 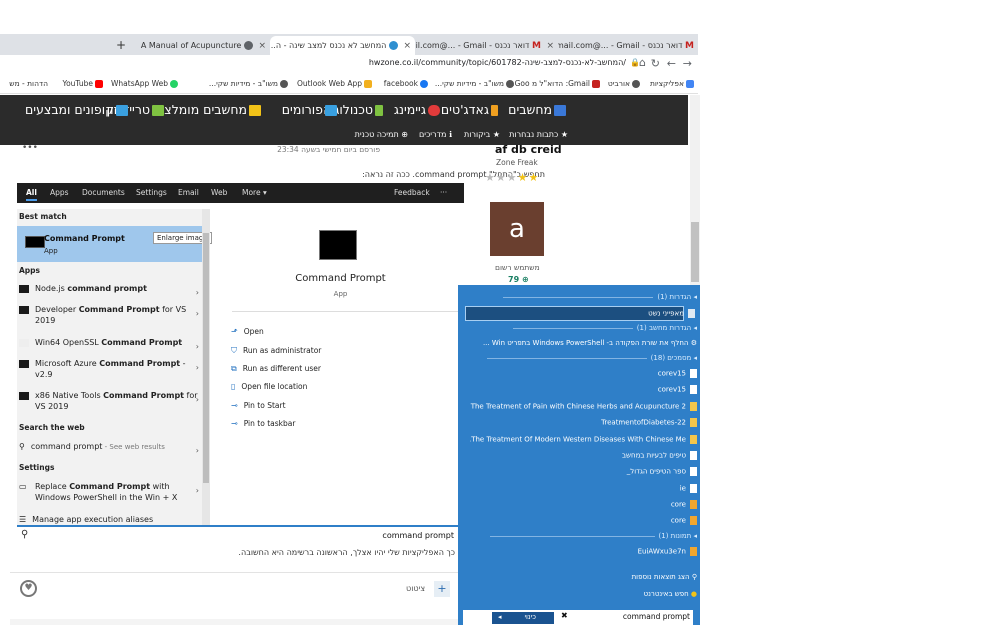 What do you see at coordinates (624, 83) in the screenshot?
I see `bookmark-orbit: אורביט` at bounding box center [624, 83].